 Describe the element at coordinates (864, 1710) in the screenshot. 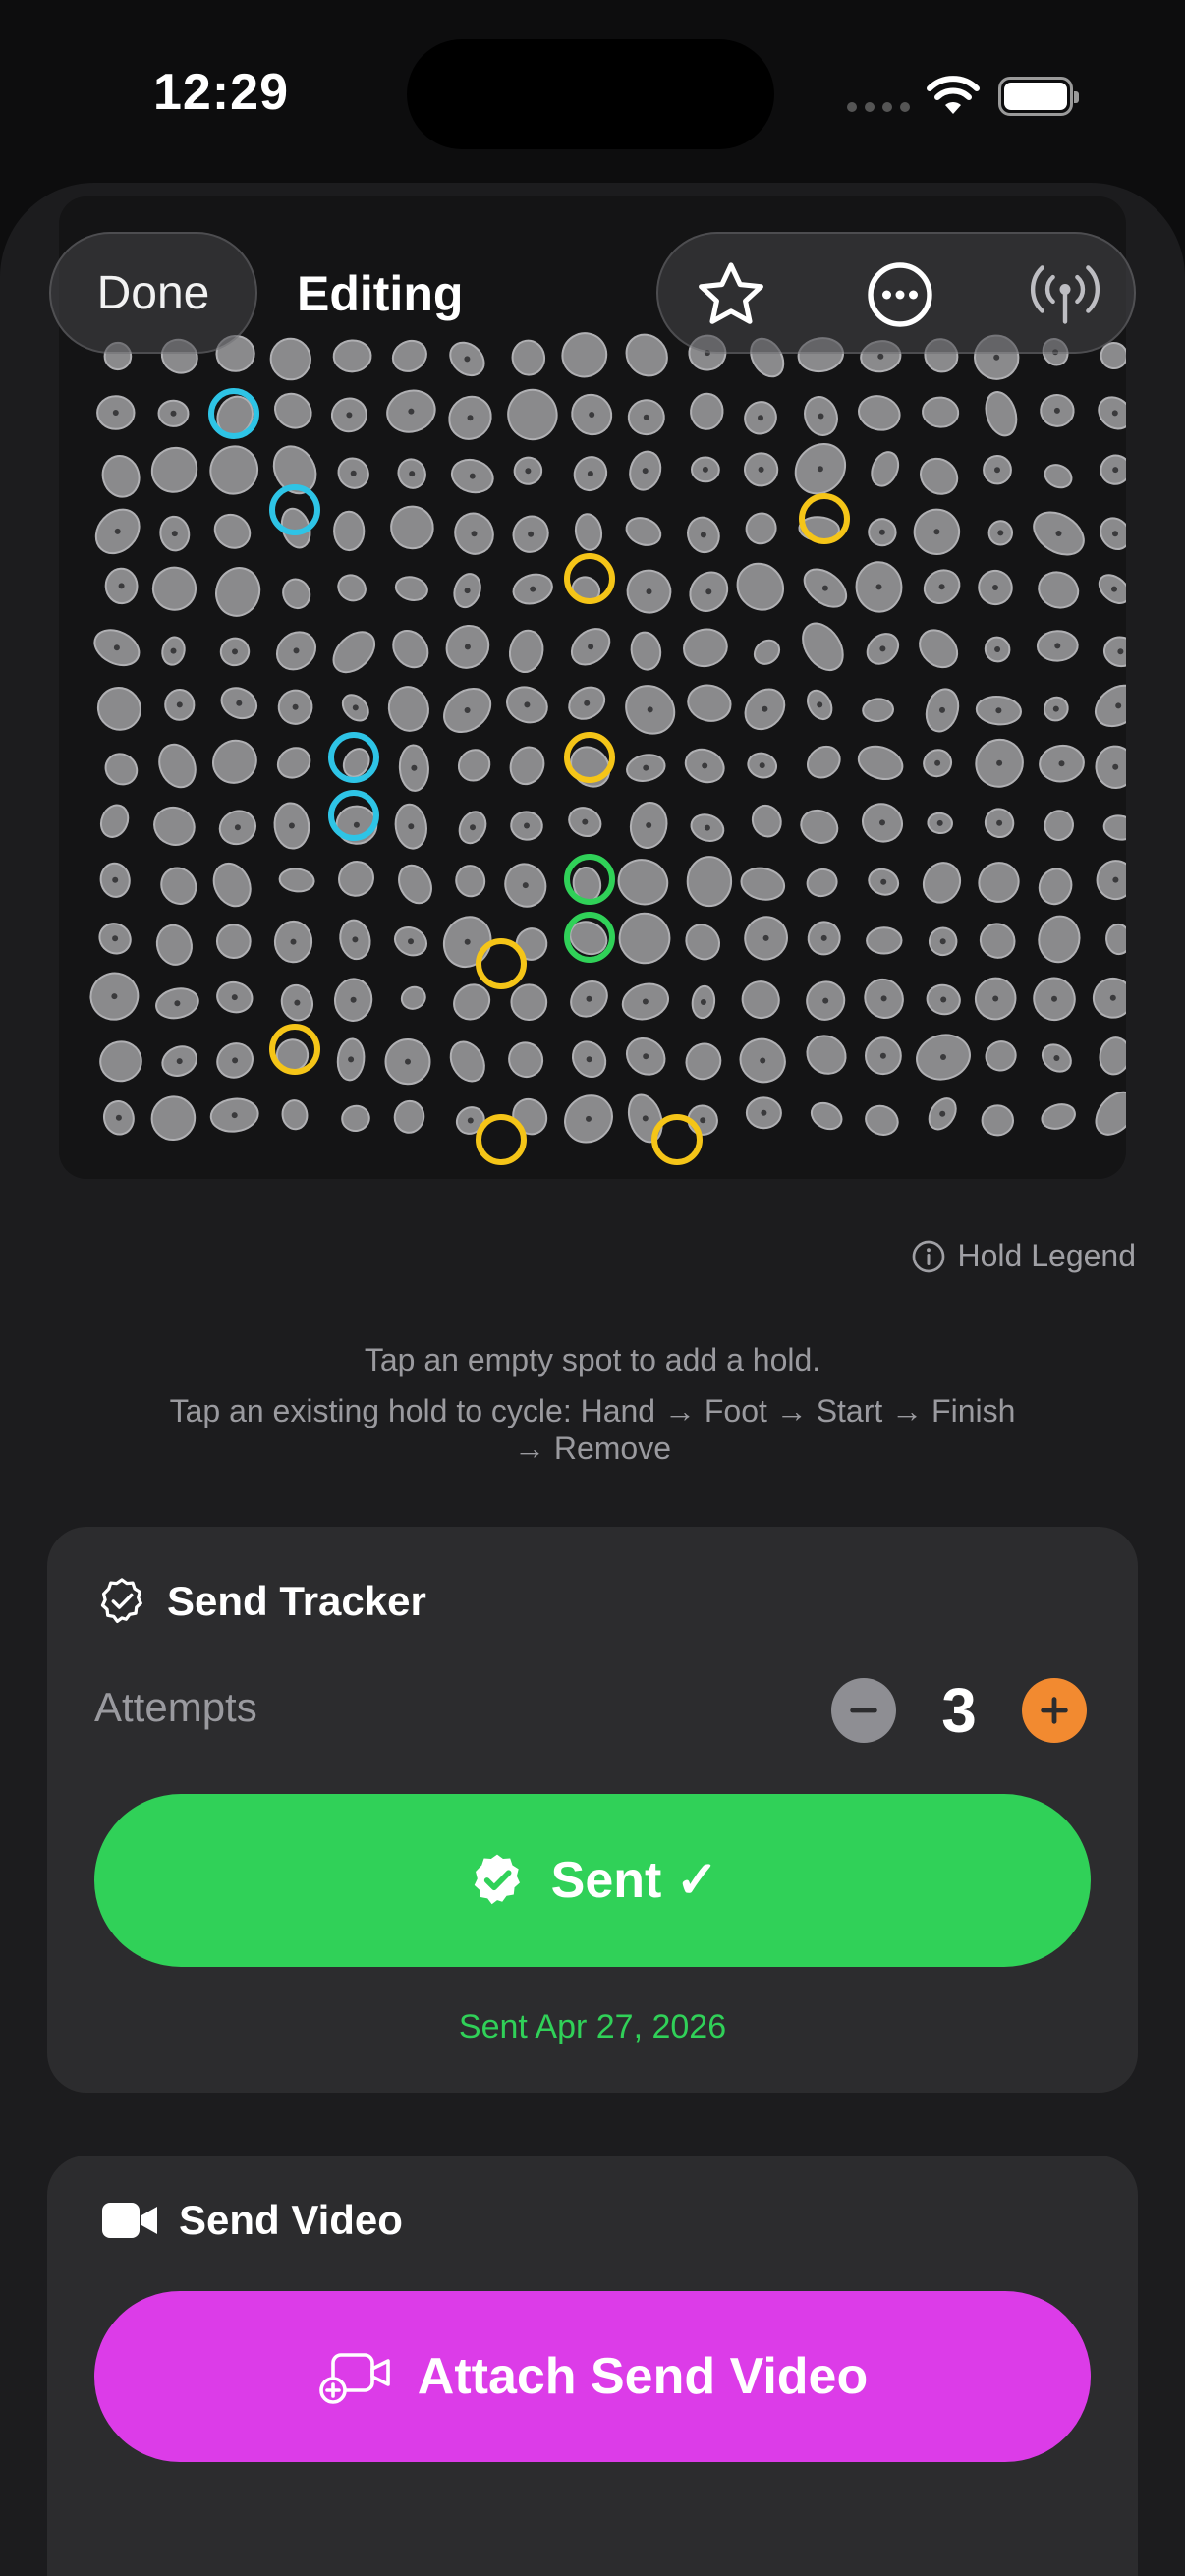

I see `decrement-button` at that location.